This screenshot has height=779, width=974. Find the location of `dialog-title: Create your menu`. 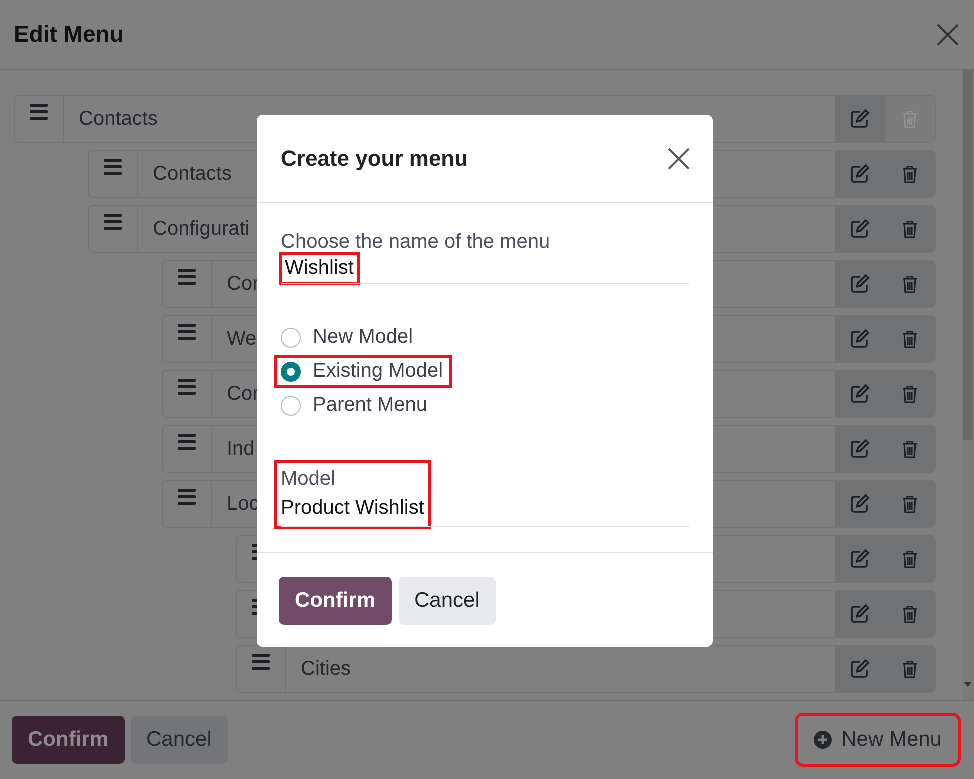

dialog-title: Create your menu is located at coordinates (374, 159).